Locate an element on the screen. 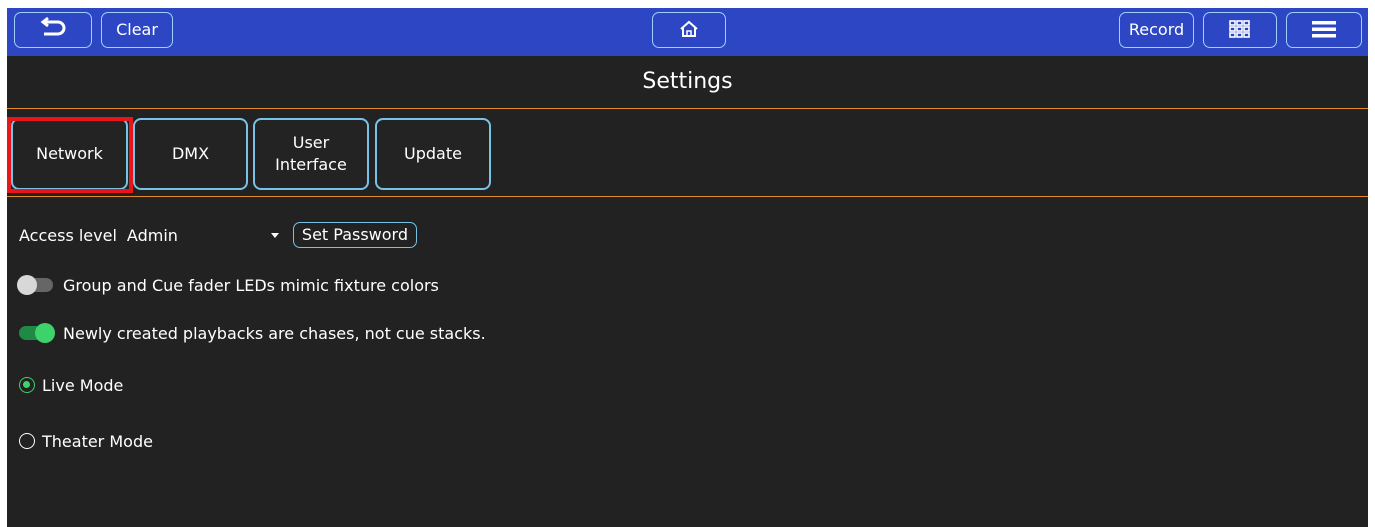 The width and height of the screenshot is (1375, 527). tab-dmx-label: DMX is located at coordinates (190, 153).